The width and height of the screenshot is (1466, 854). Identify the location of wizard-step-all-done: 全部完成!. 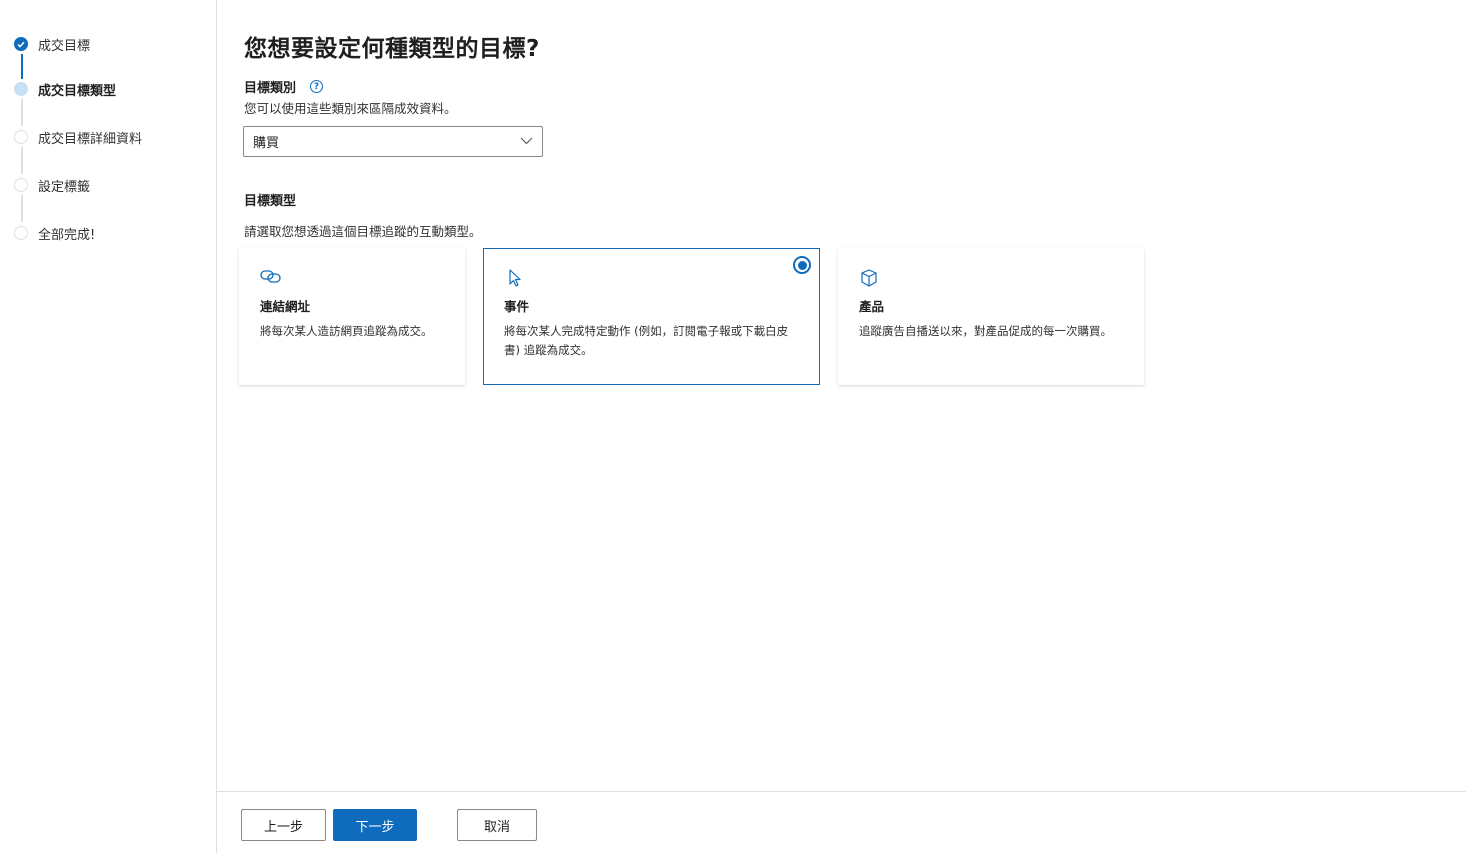
(54, 233).